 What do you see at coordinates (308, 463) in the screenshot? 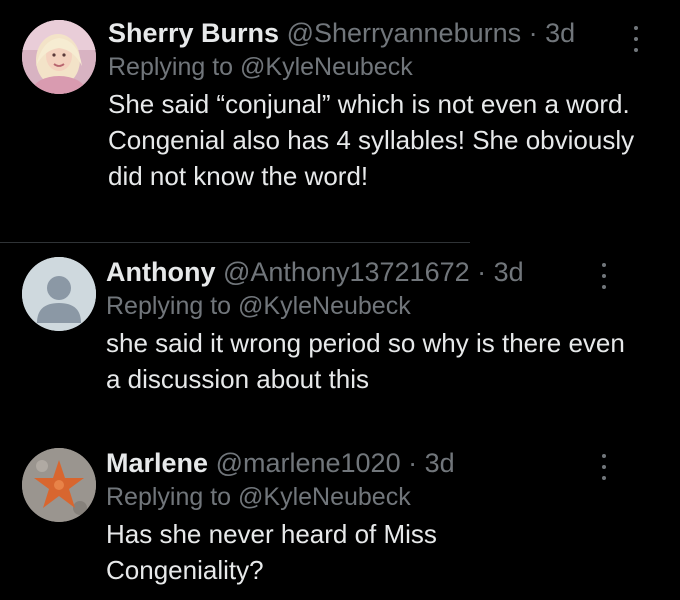
I see `author-handle: @marlene1020` at bounding box center [308, 463].